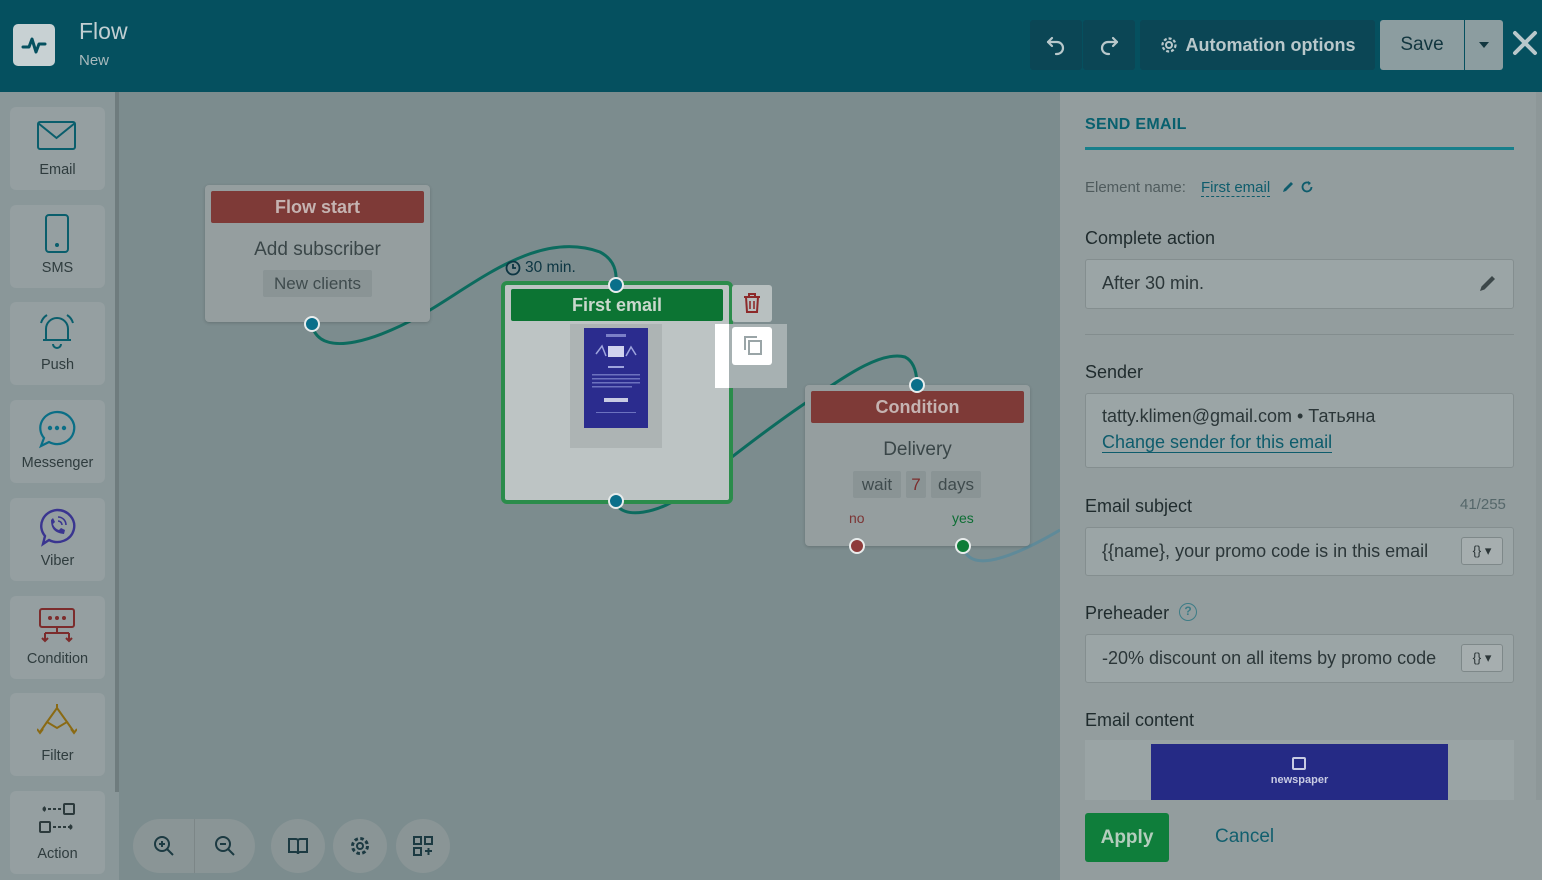  Describe the element at coordinates (1244, 837) in the screenshot. I see `cancel-button: Cancel` at that location.